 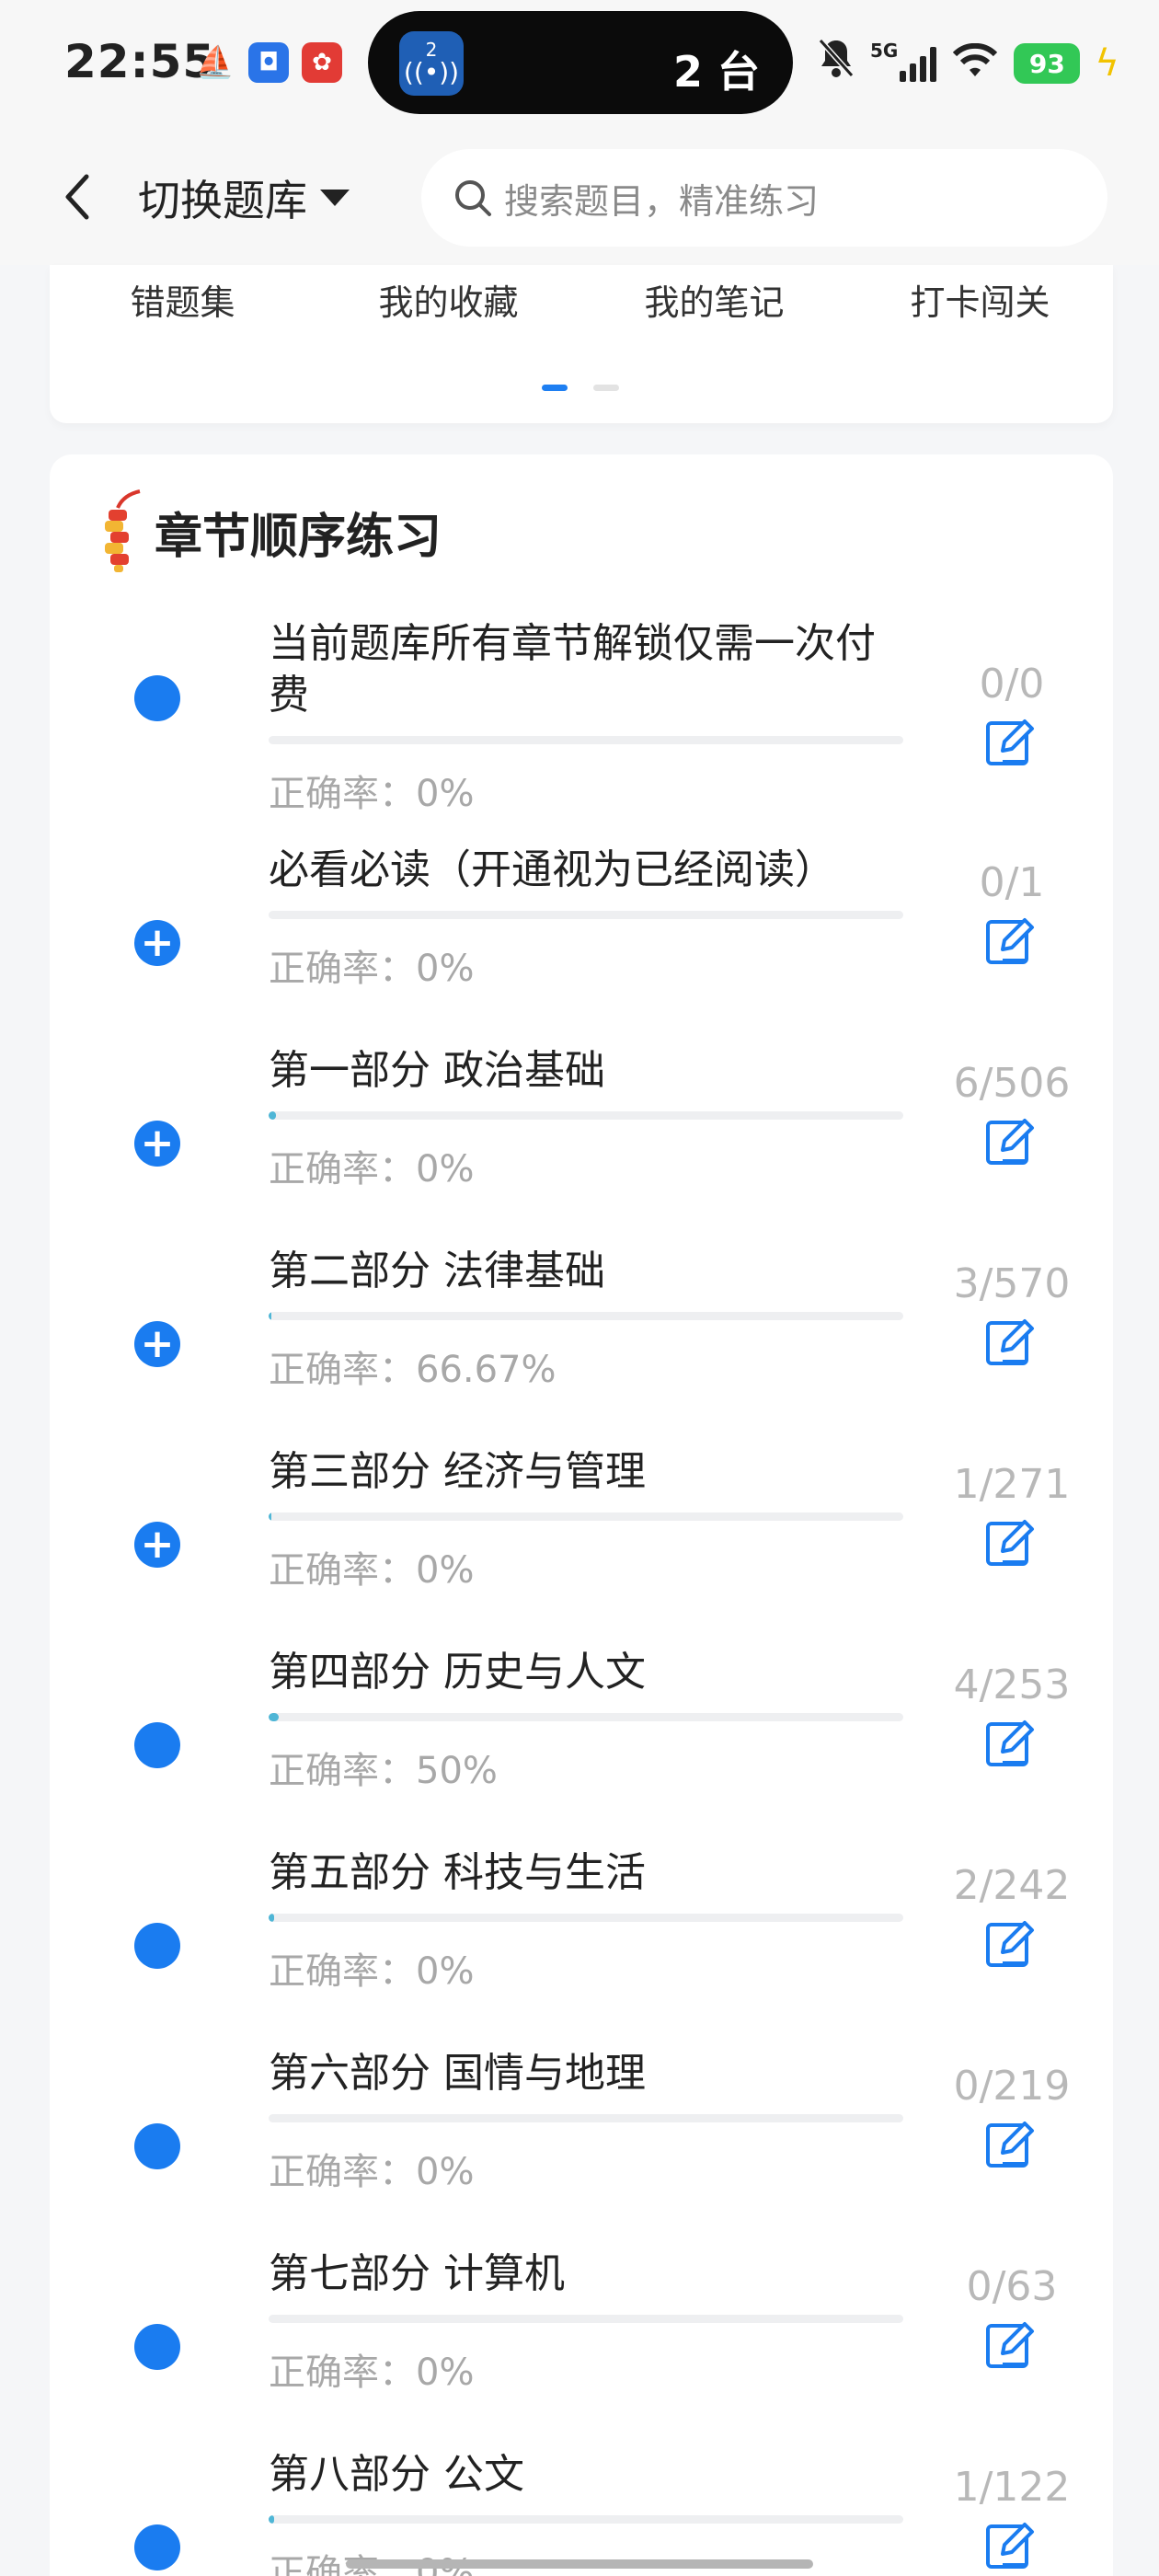 What do you see at coordinates (1012, 1685) in the screenshot?
I see `chapter-count: 4/253` at bounding box center [1012, 1685].